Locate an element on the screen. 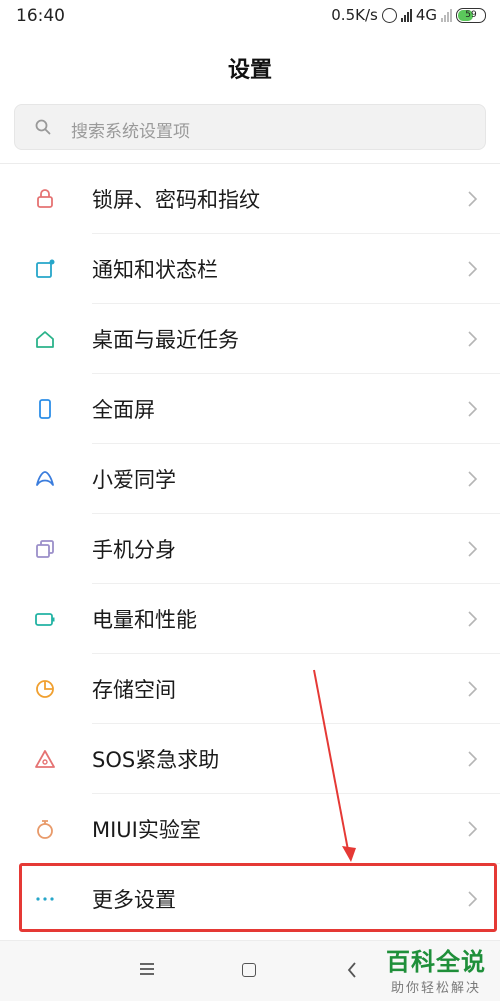 The width and height of the screenshot is (500, 1001). settings-item: 电量和性能 is located at coordinates (250, 619).